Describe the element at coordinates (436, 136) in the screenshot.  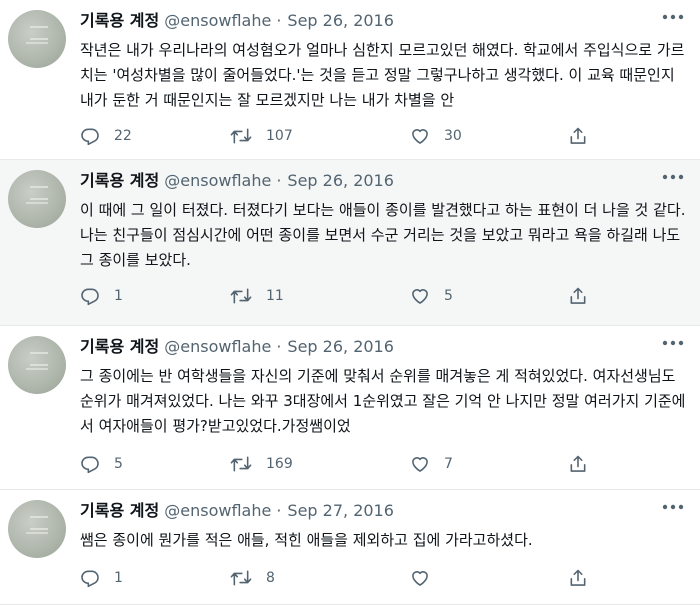
I see `like-button: 30` at that location.